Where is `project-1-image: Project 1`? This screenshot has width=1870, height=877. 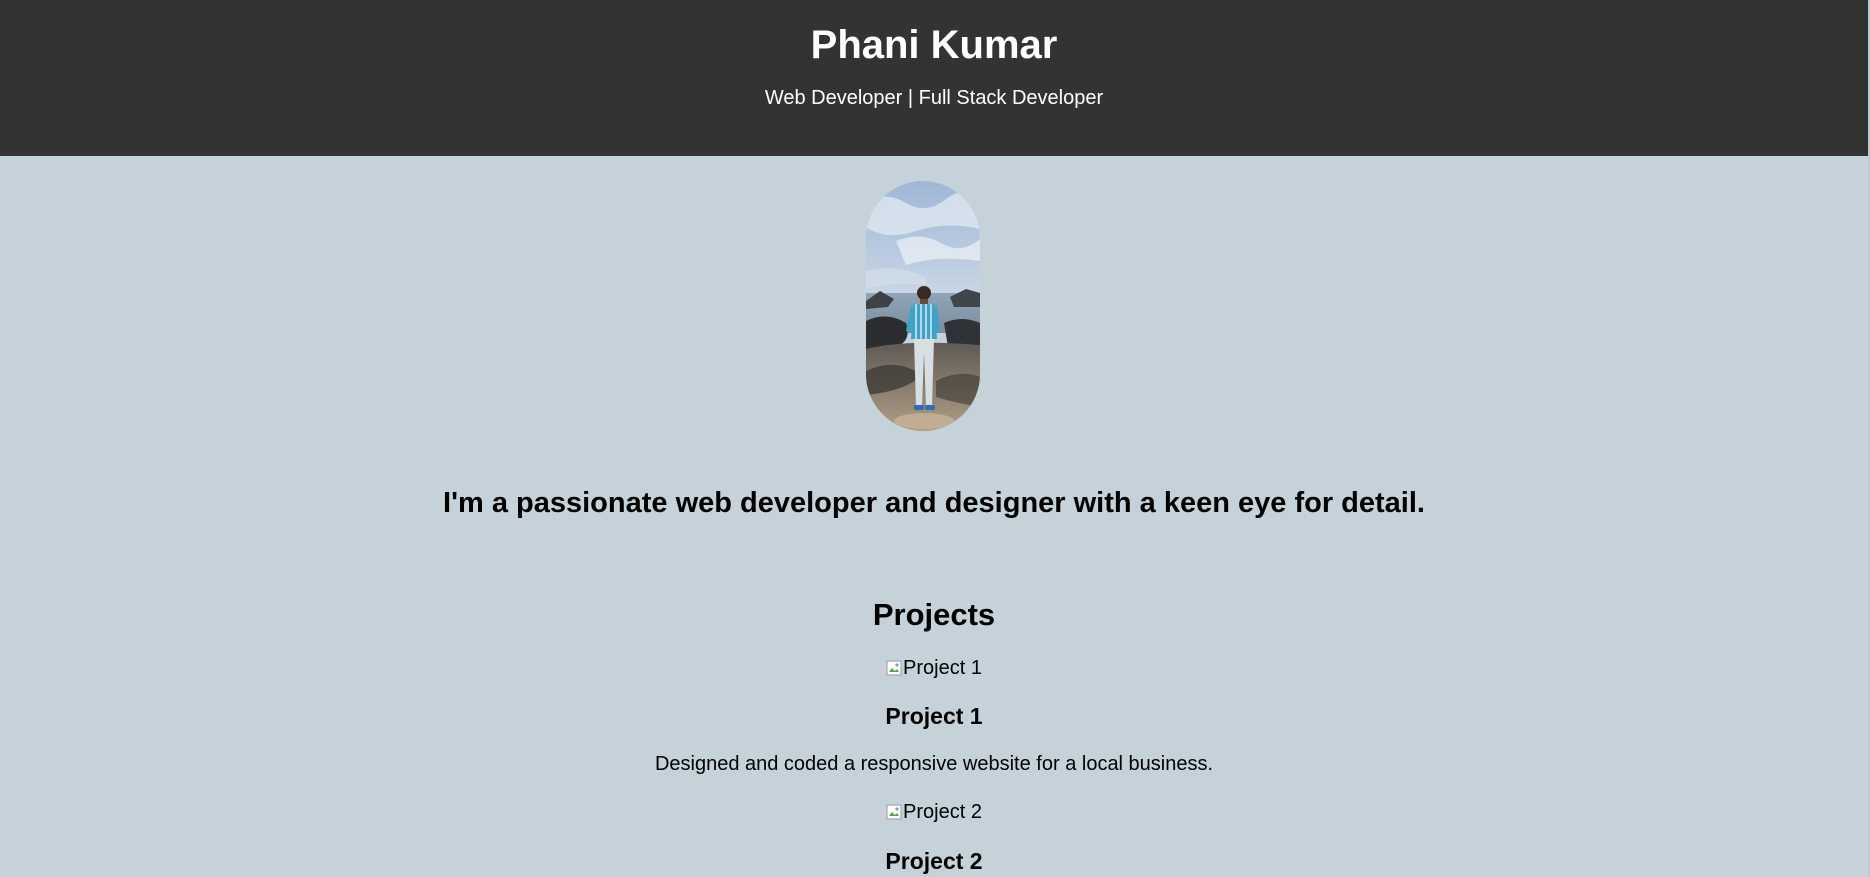
project-1-image: Project 1 is located at coordinates (934, 668).